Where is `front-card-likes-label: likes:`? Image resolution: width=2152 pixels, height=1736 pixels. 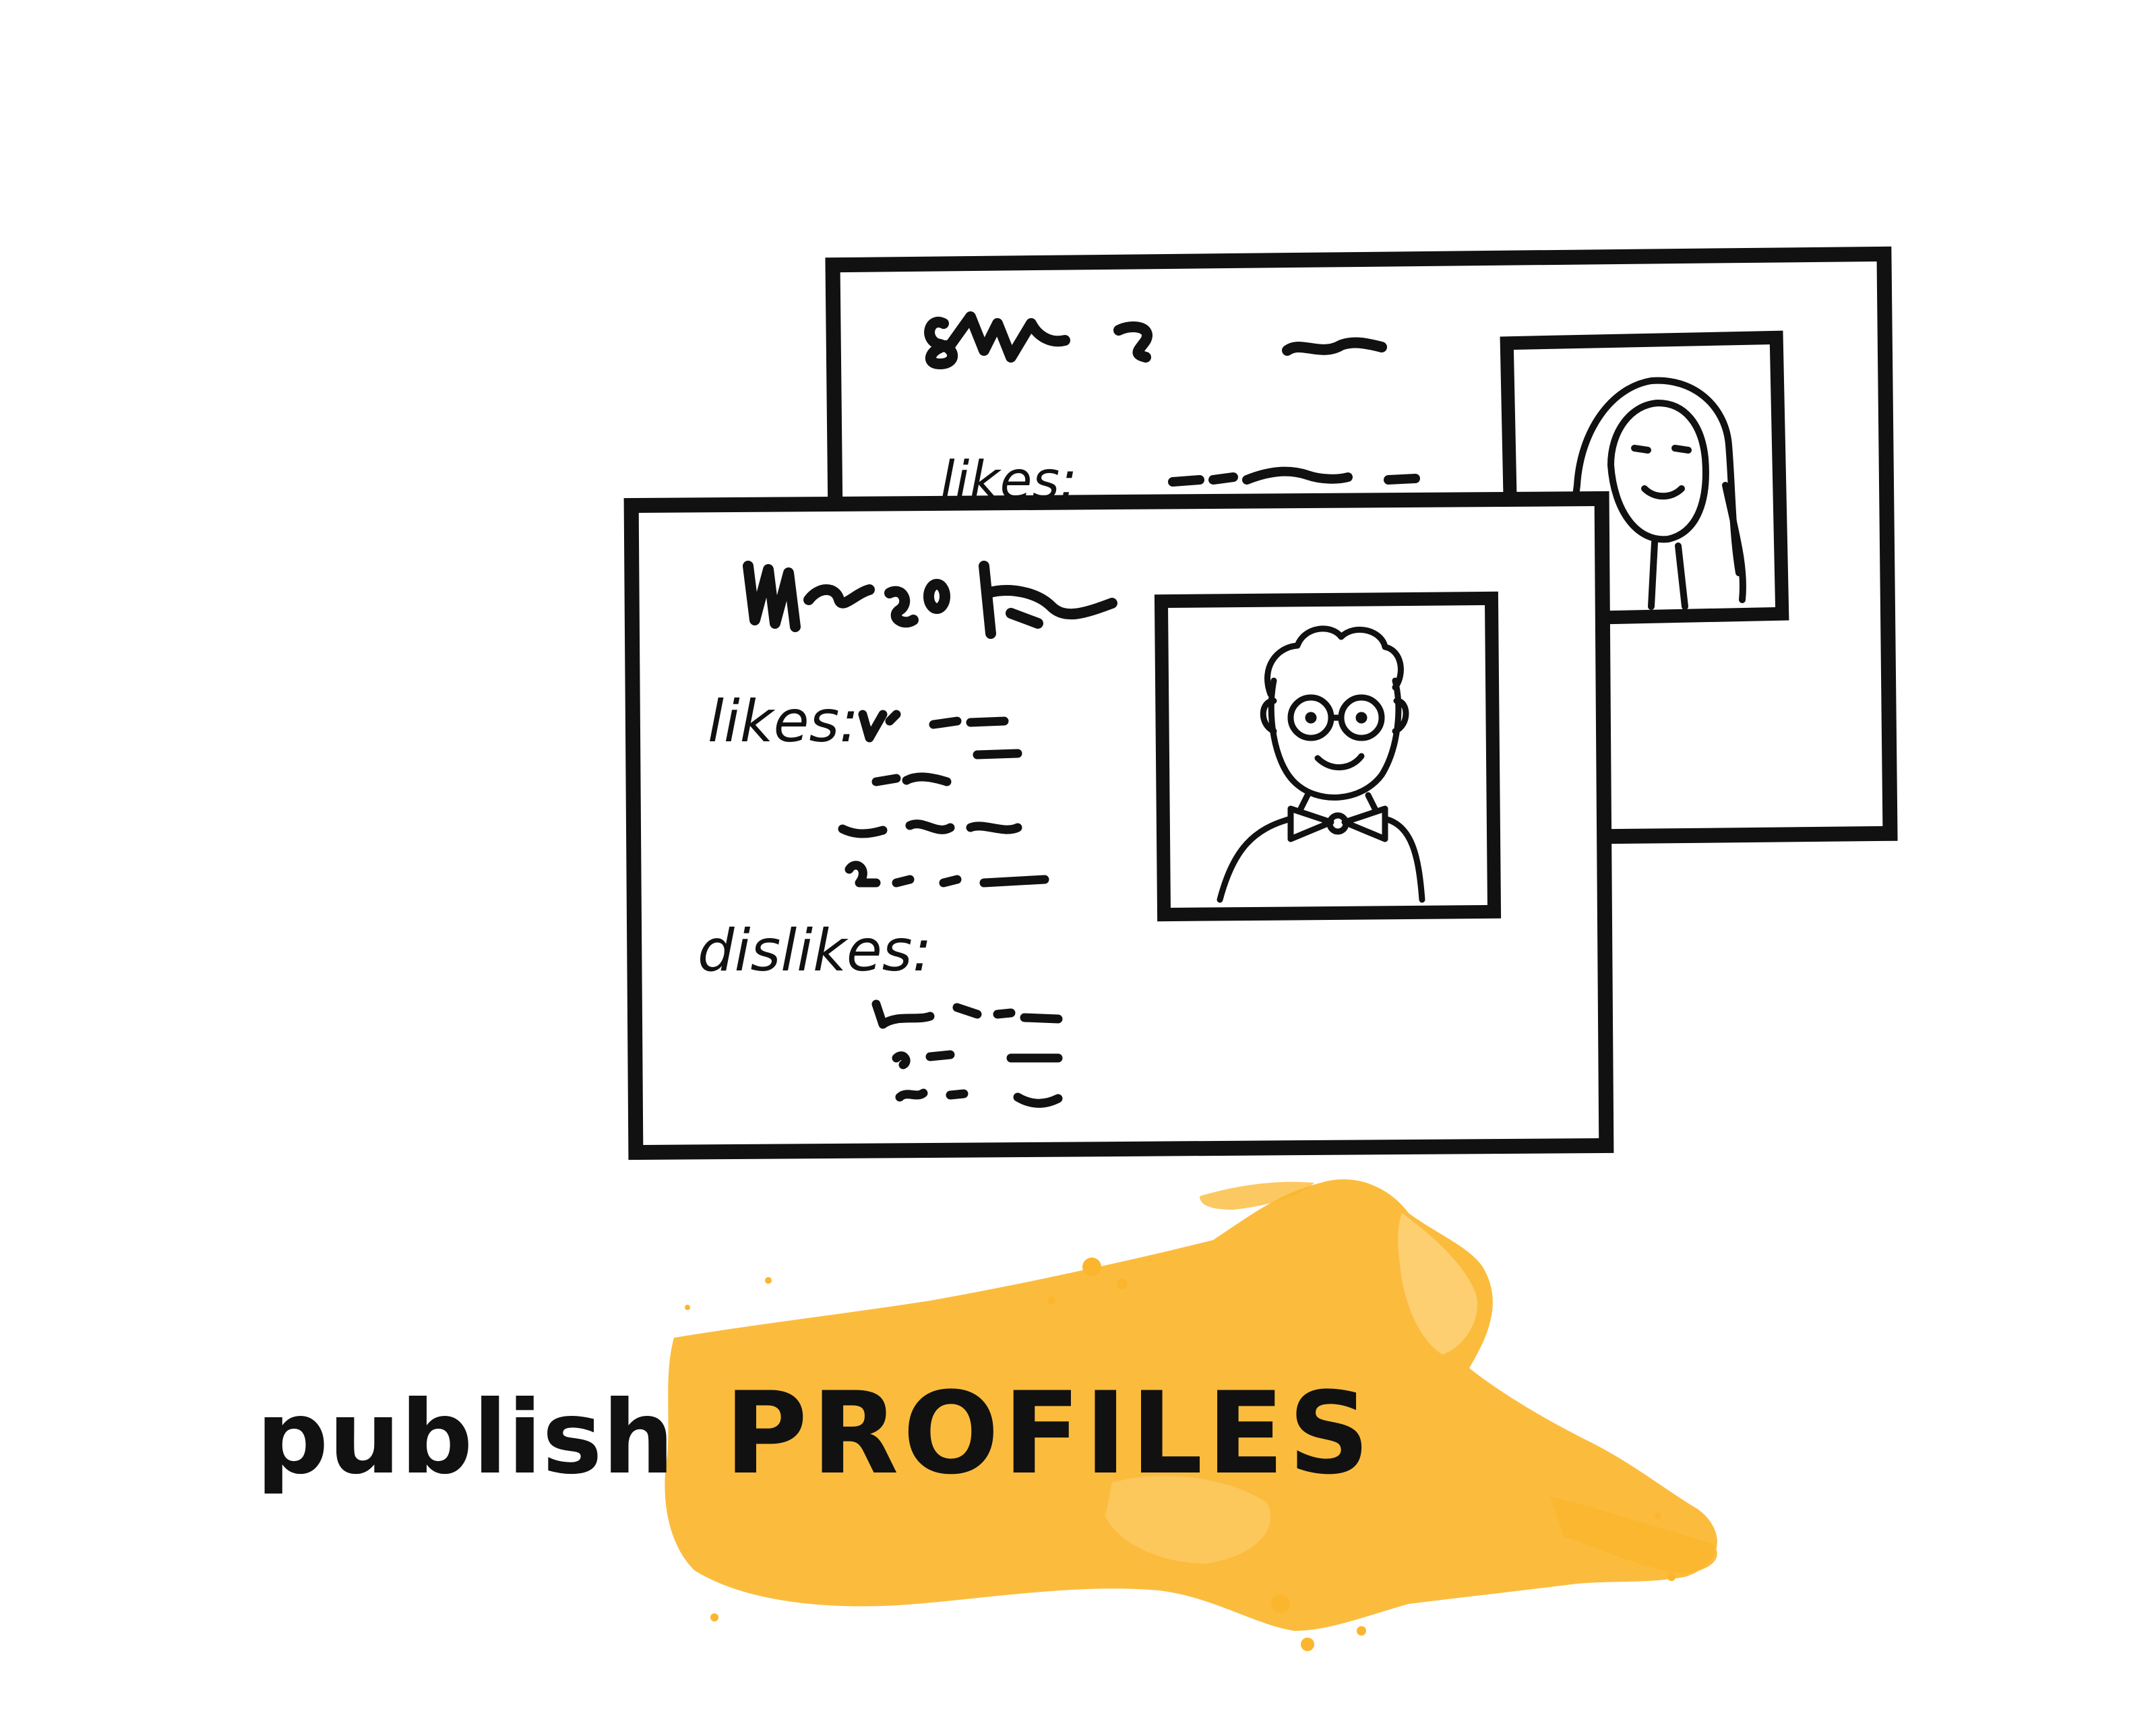
front-card-likes-label: likes: is located at coordinates (784, 721).